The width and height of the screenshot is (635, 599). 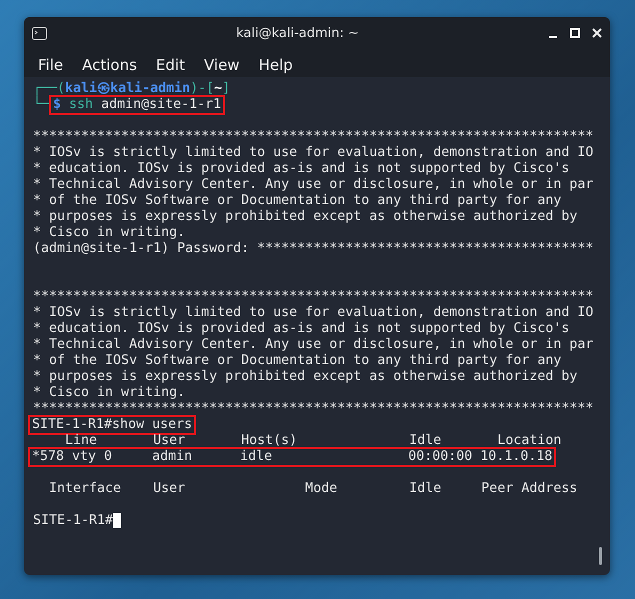 I want to click on terminal-line: Interface User Mode Idle Peer Address, so click(x=313, y=489).